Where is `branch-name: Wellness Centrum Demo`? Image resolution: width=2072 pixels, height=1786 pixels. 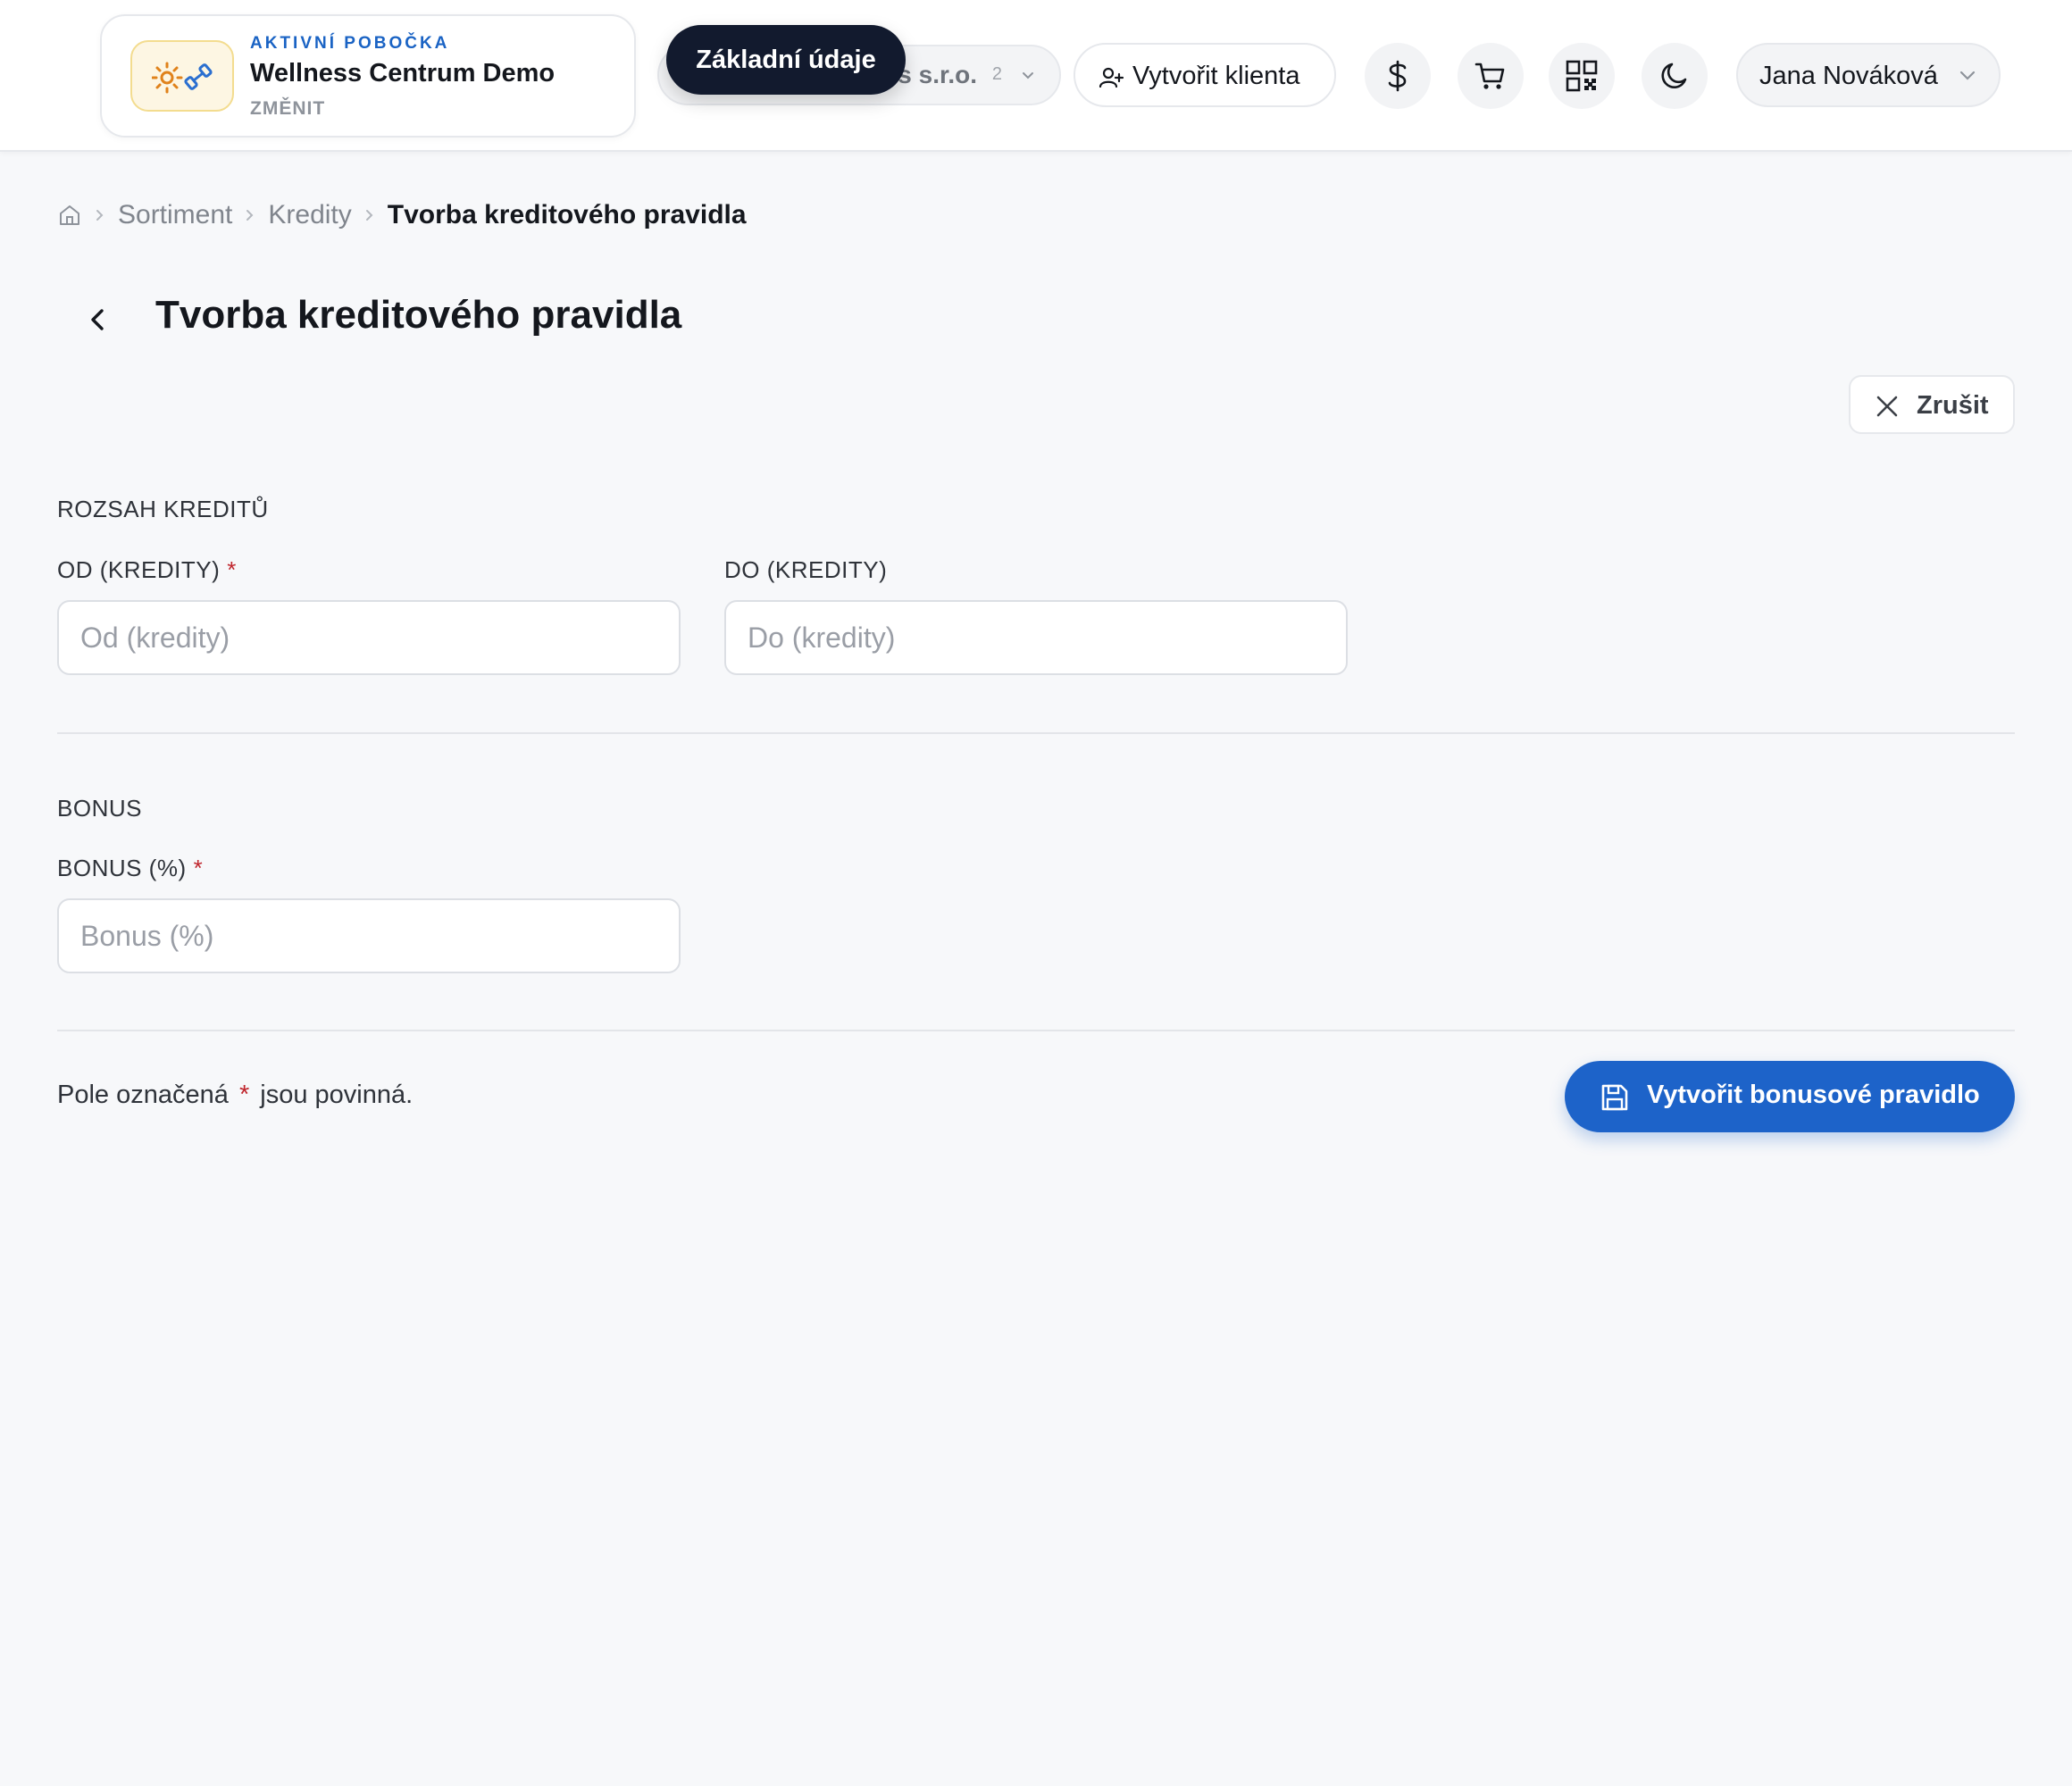
branch-name: Wellness Centrum Demo is located at coordinates (403, 73).